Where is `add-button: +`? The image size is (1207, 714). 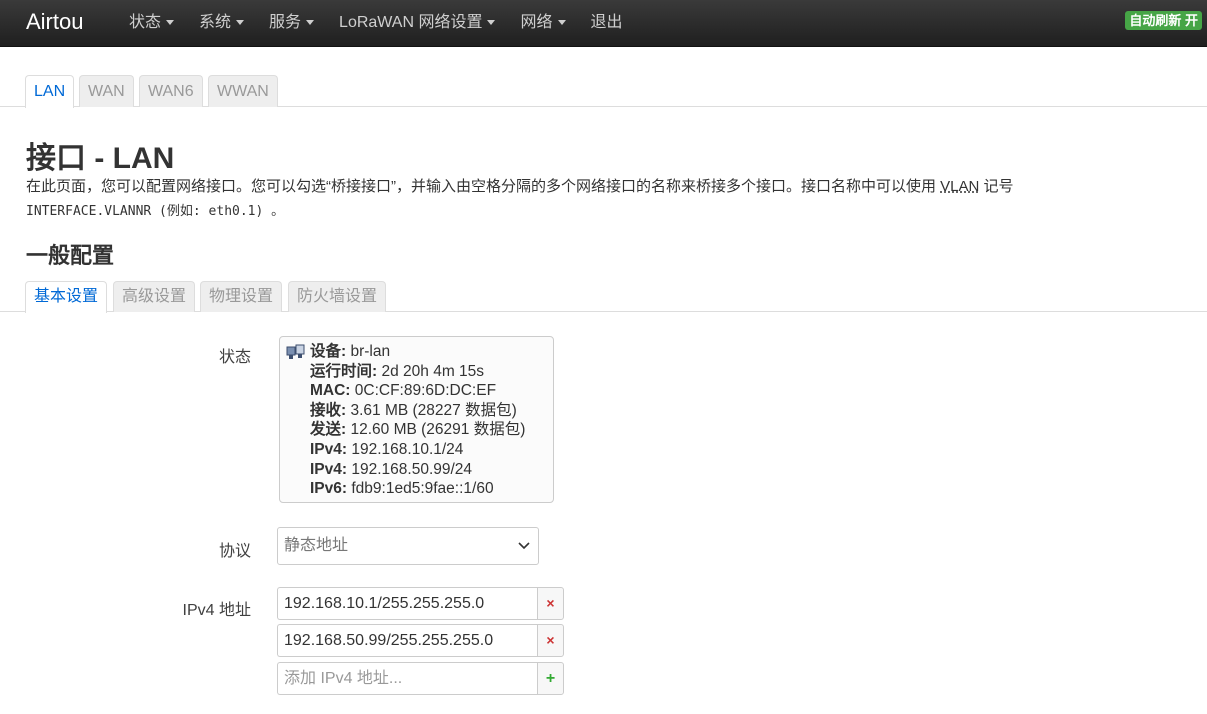 add-button: + is located at coordinates (550, 678).